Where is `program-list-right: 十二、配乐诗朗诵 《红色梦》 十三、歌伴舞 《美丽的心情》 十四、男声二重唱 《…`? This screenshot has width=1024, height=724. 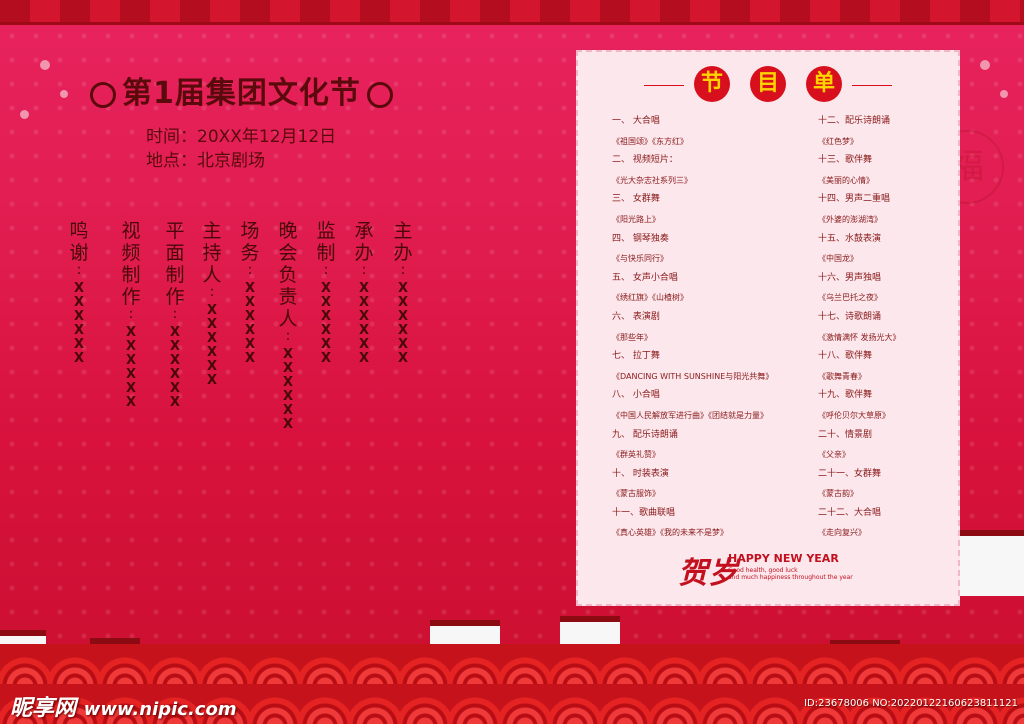
program-list-right: 十二、配乐诗朗诵 《红色梦》 十三、歌伴舞 《美丽的心情》 十四、男声二重唱 《… is located at coordinates (859, 327).